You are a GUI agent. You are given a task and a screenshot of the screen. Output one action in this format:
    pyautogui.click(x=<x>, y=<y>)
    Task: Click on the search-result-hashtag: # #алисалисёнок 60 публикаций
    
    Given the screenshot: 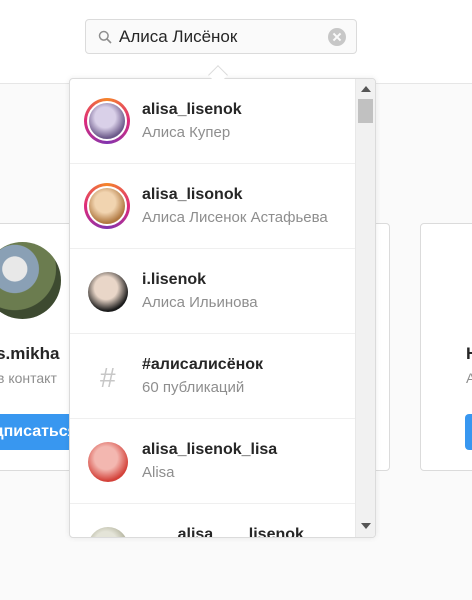 What is the action you would take?
    pyautogui.click(x=213, y=376)
    